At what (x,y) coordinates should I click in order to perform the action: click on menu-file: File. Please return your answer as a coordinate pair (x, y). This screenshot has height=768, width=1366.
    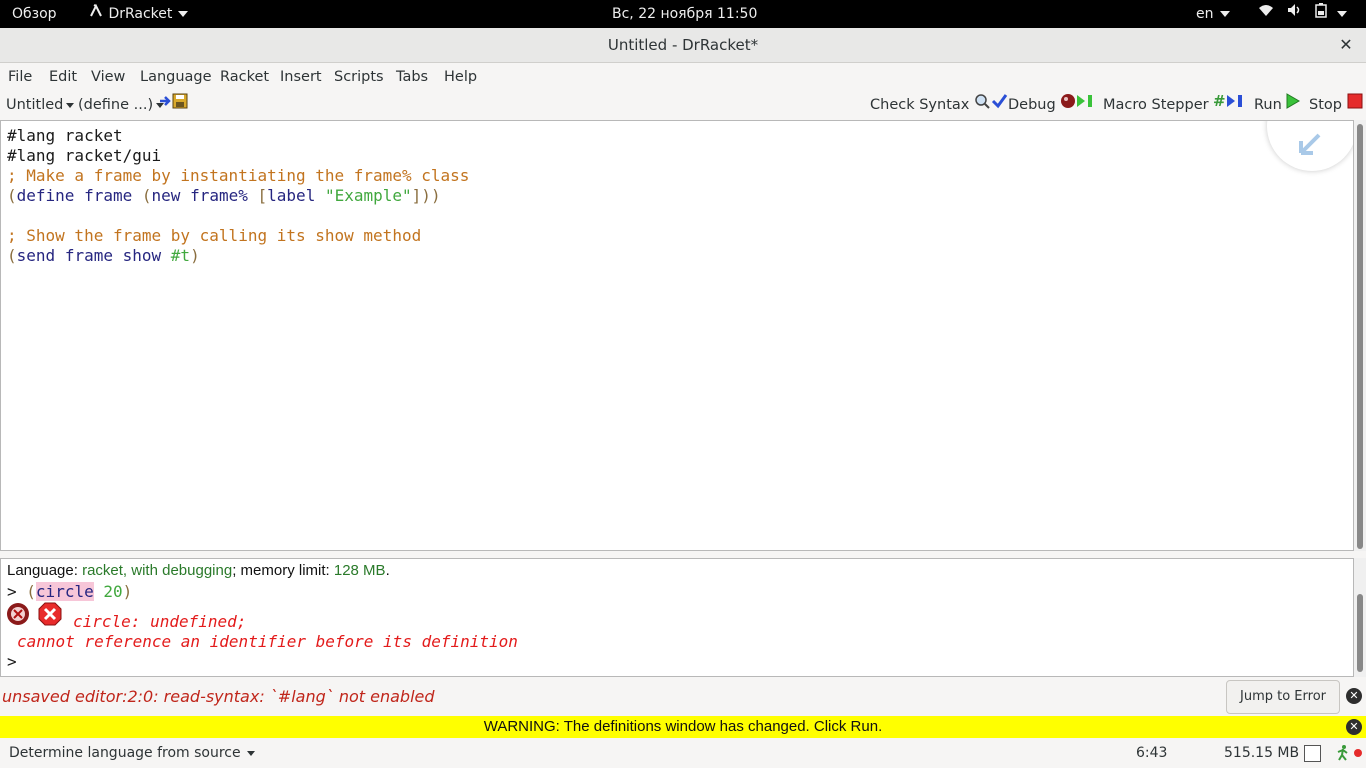
    Looking at the image, I should click on (20, 77).